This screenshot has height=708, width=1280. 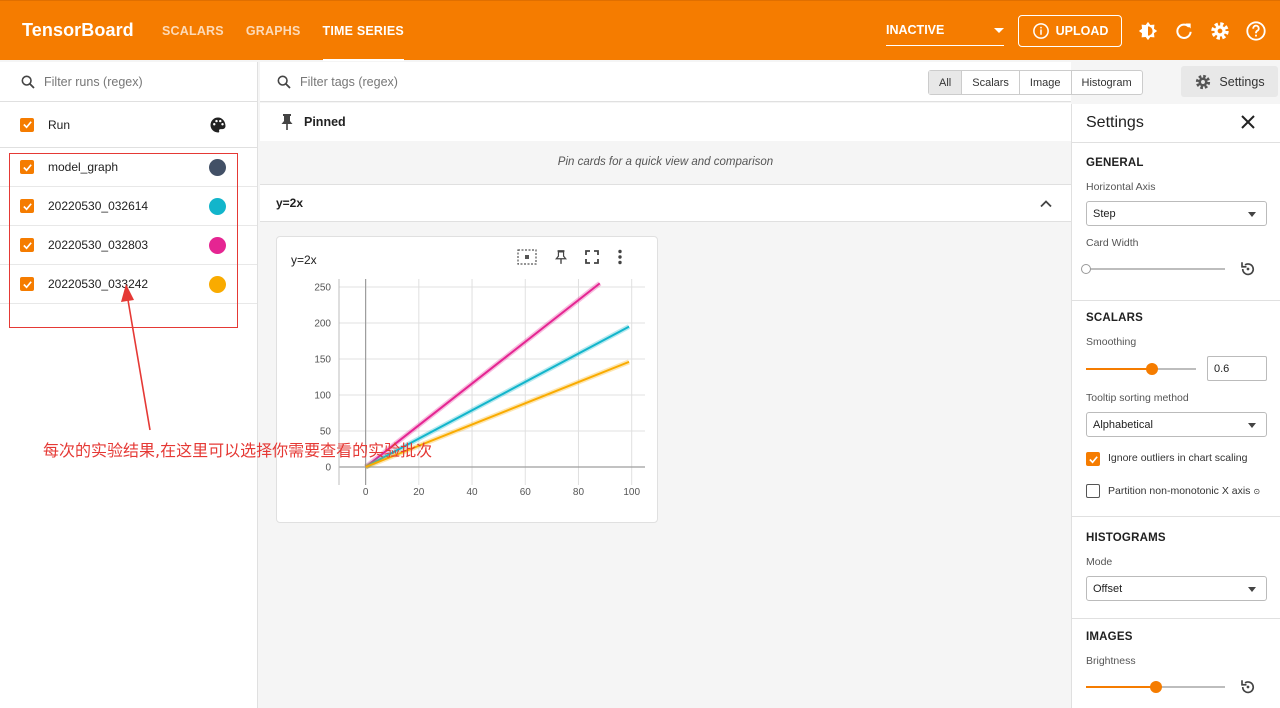 What do you see at coordinates (328, 468) in the screenshot?
I see `y-tick-label: 0` at bounding box center [328, 468].